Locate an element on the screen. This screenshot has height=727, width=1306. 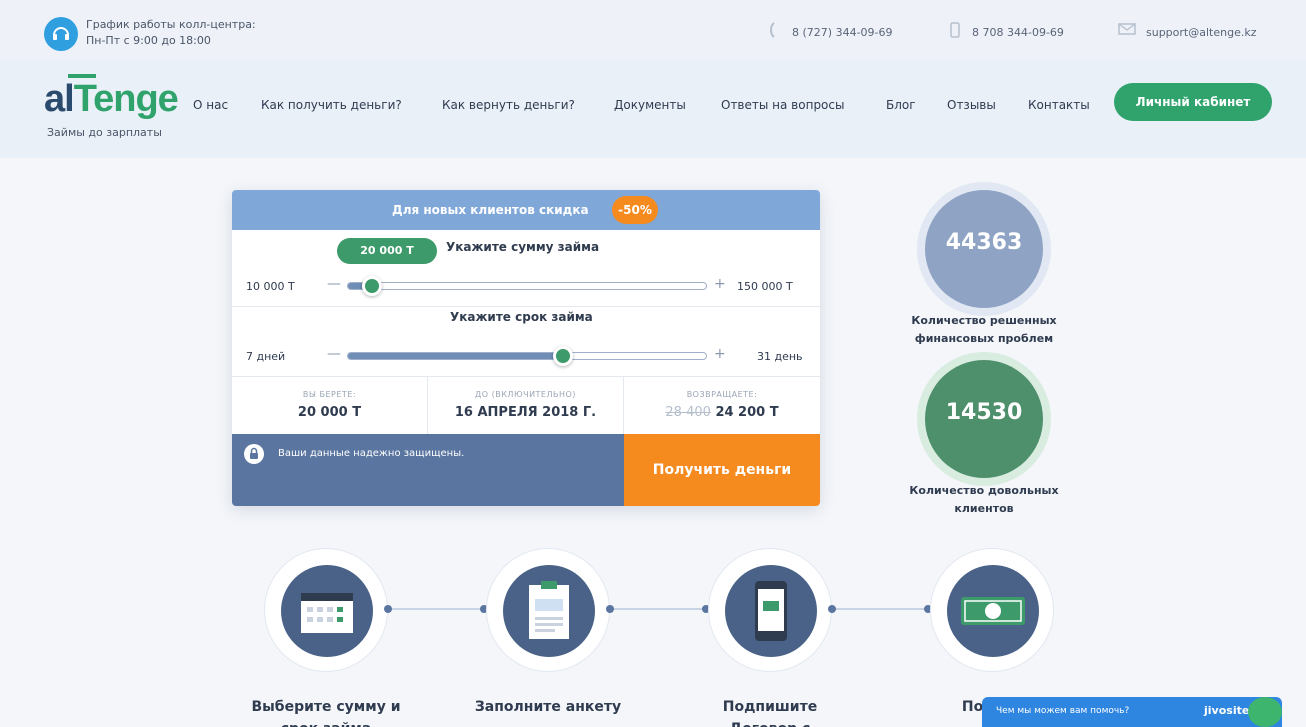
solved-caption: Количество решенных финансовых проблем is located at coordinates (984, 329).